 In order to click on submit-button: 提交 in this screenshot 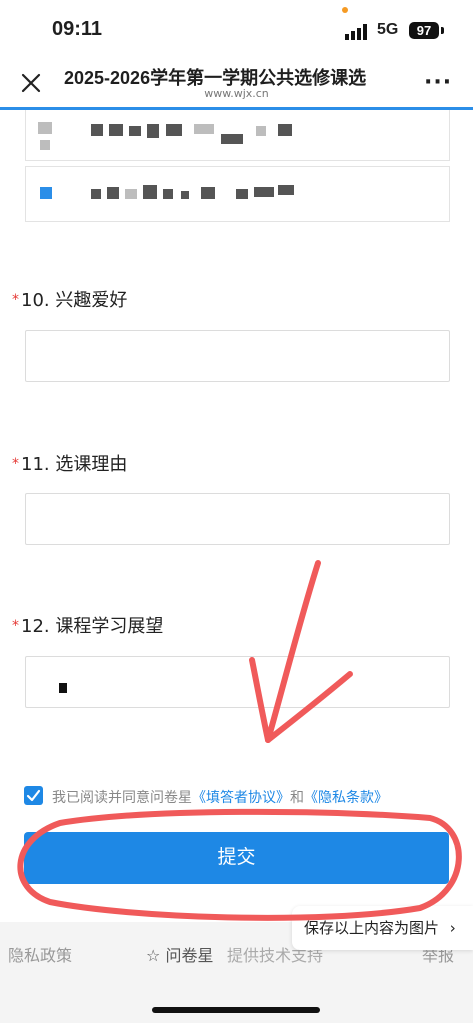, I will do `click(236, 858)`.